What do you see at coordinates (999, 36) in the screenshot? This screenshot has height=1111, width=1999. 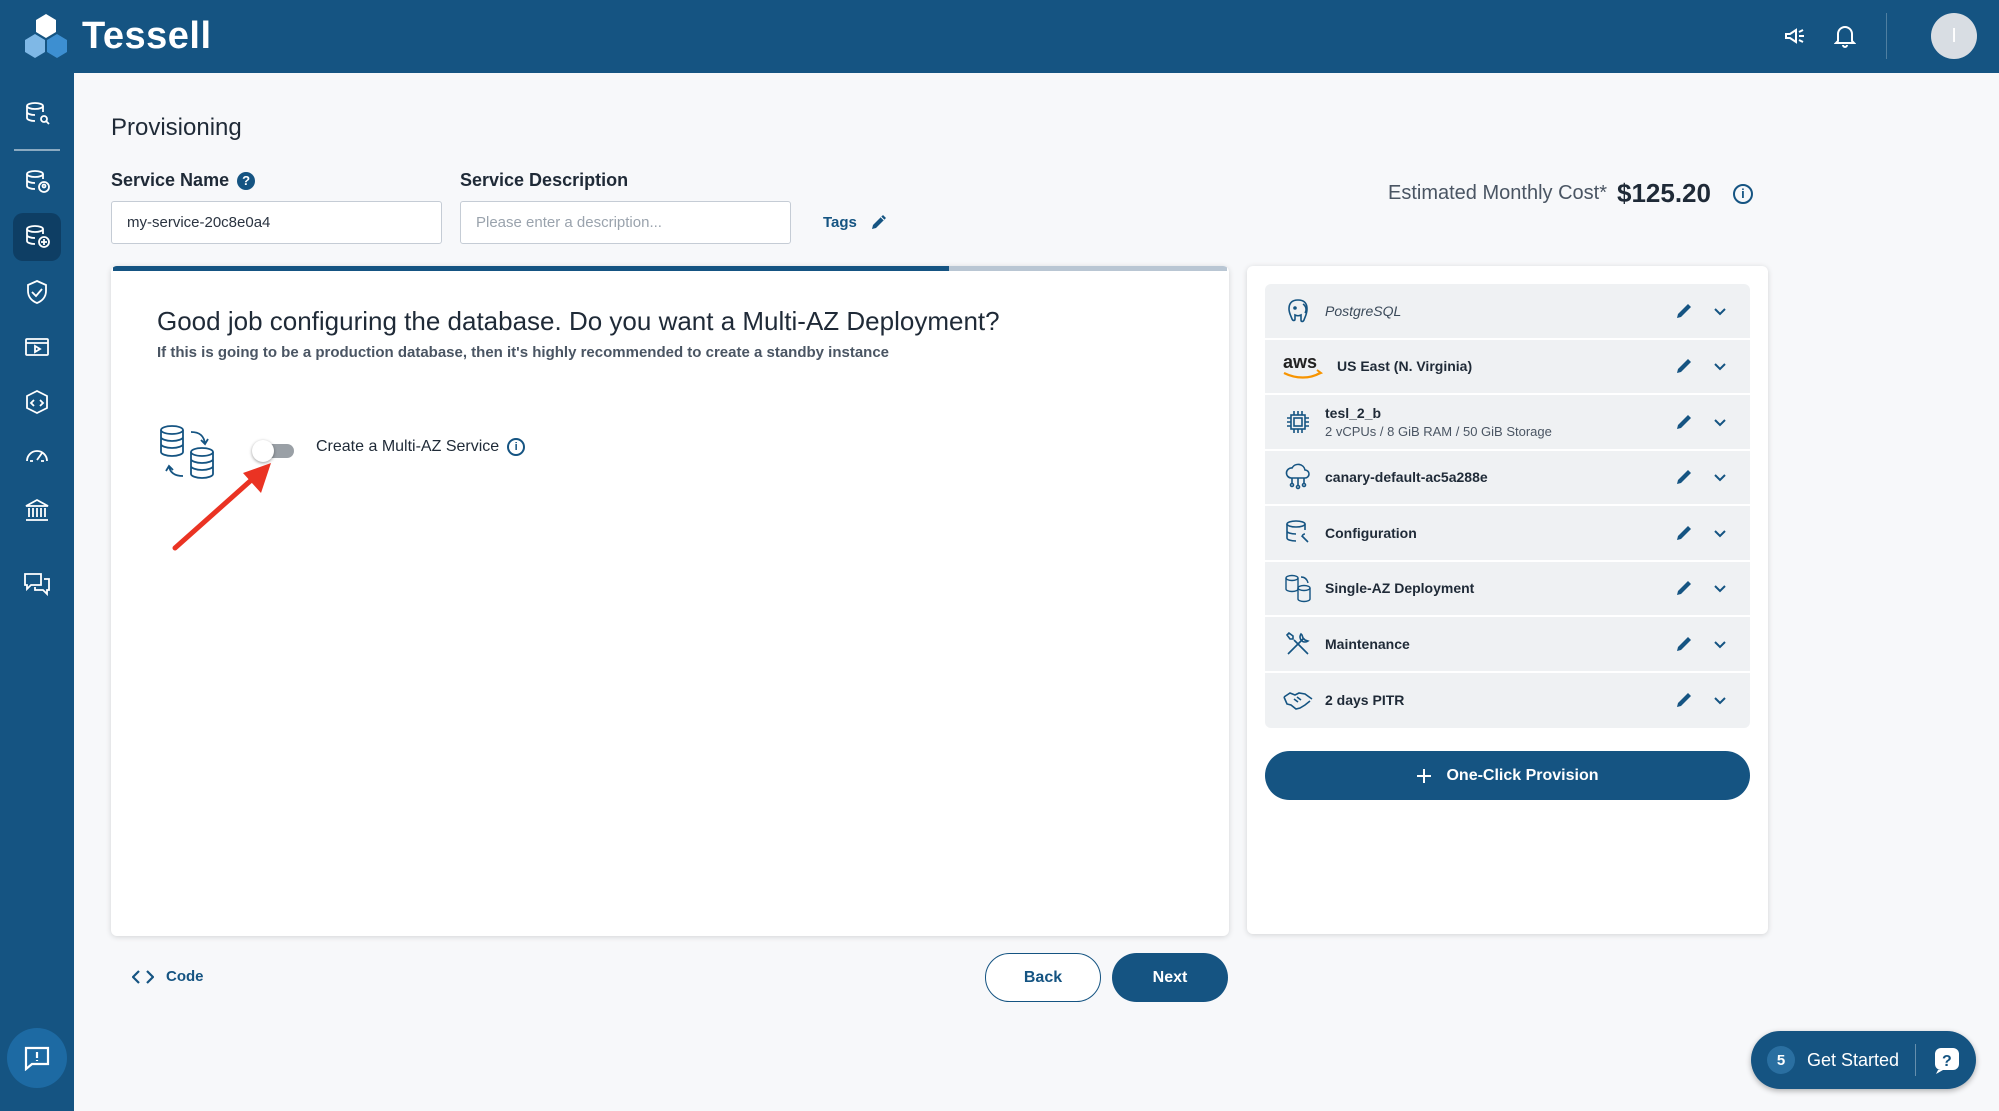 I see `top-bar: Tessell I` at bounding box center [999, 36].